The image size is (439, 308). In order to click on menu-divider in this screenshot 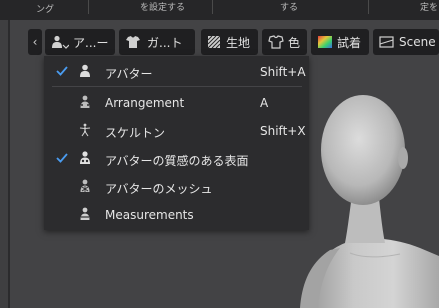, I will do `click(177, 86)`.